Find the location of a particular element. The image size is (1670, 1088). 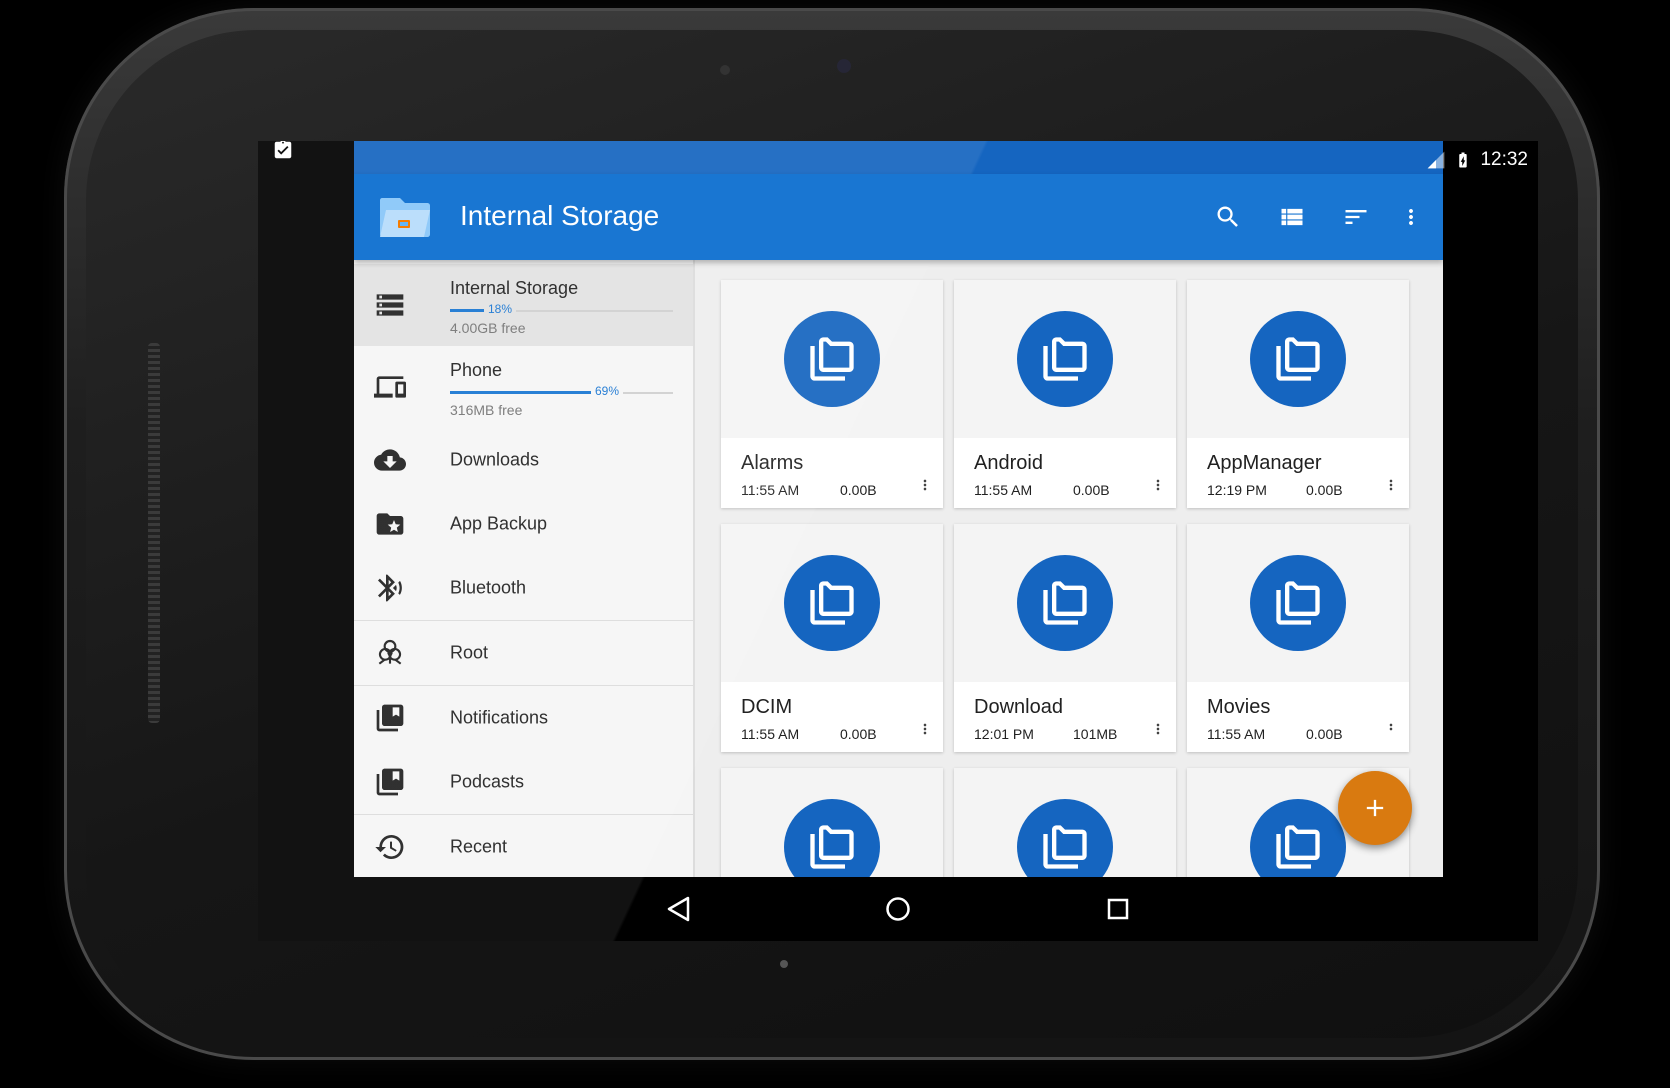

light-sensor is located at coordinates (725, 70).